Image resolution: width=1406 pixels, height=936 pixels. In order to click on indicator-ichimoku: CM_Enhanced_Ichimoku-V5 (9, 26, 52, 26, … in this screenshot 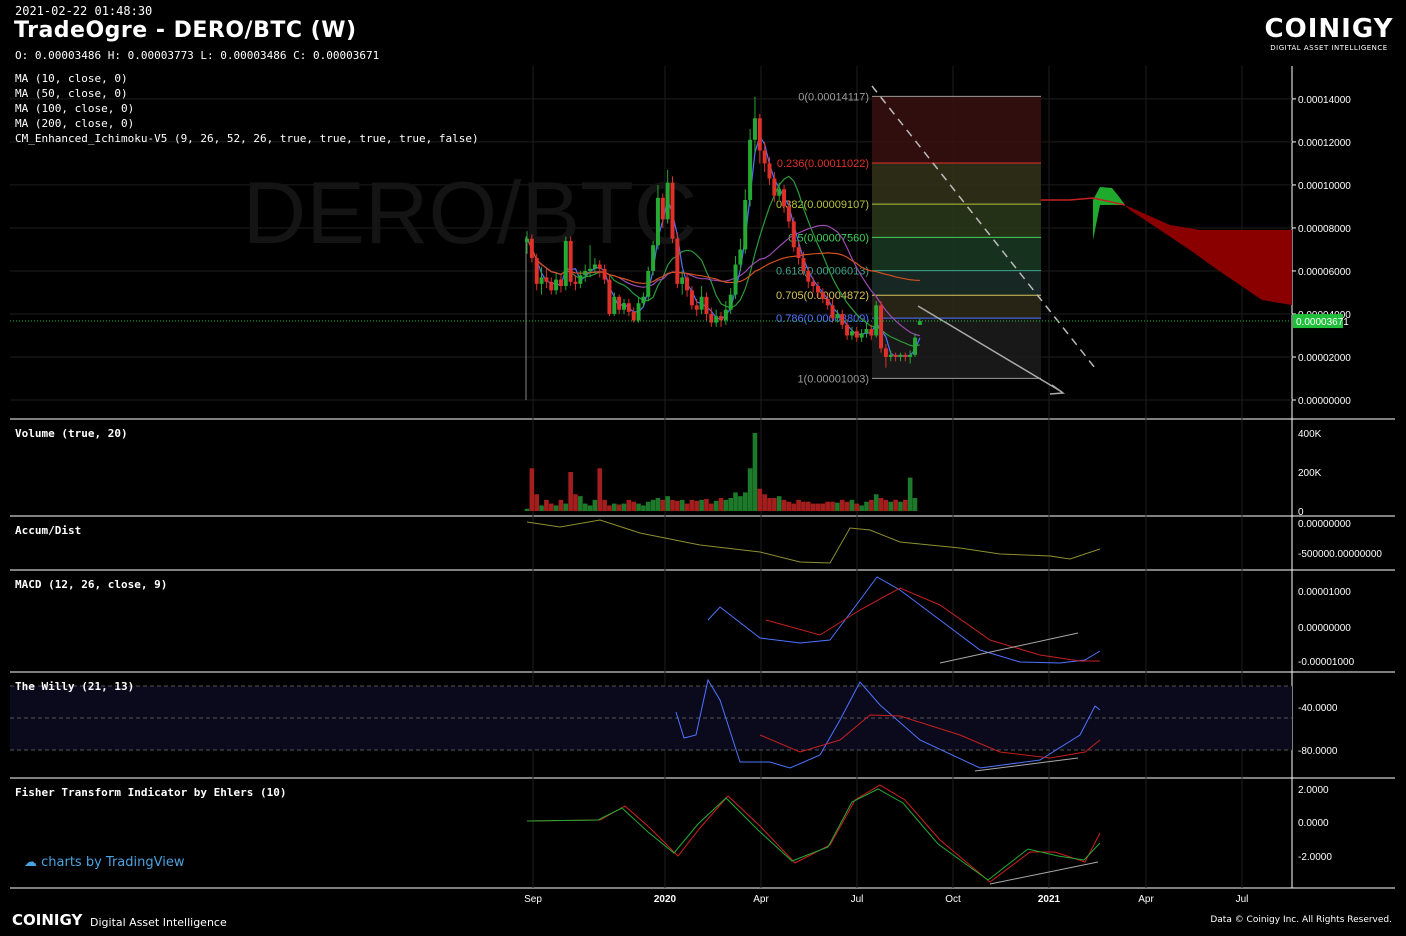, I will do `click(247, 138)`.